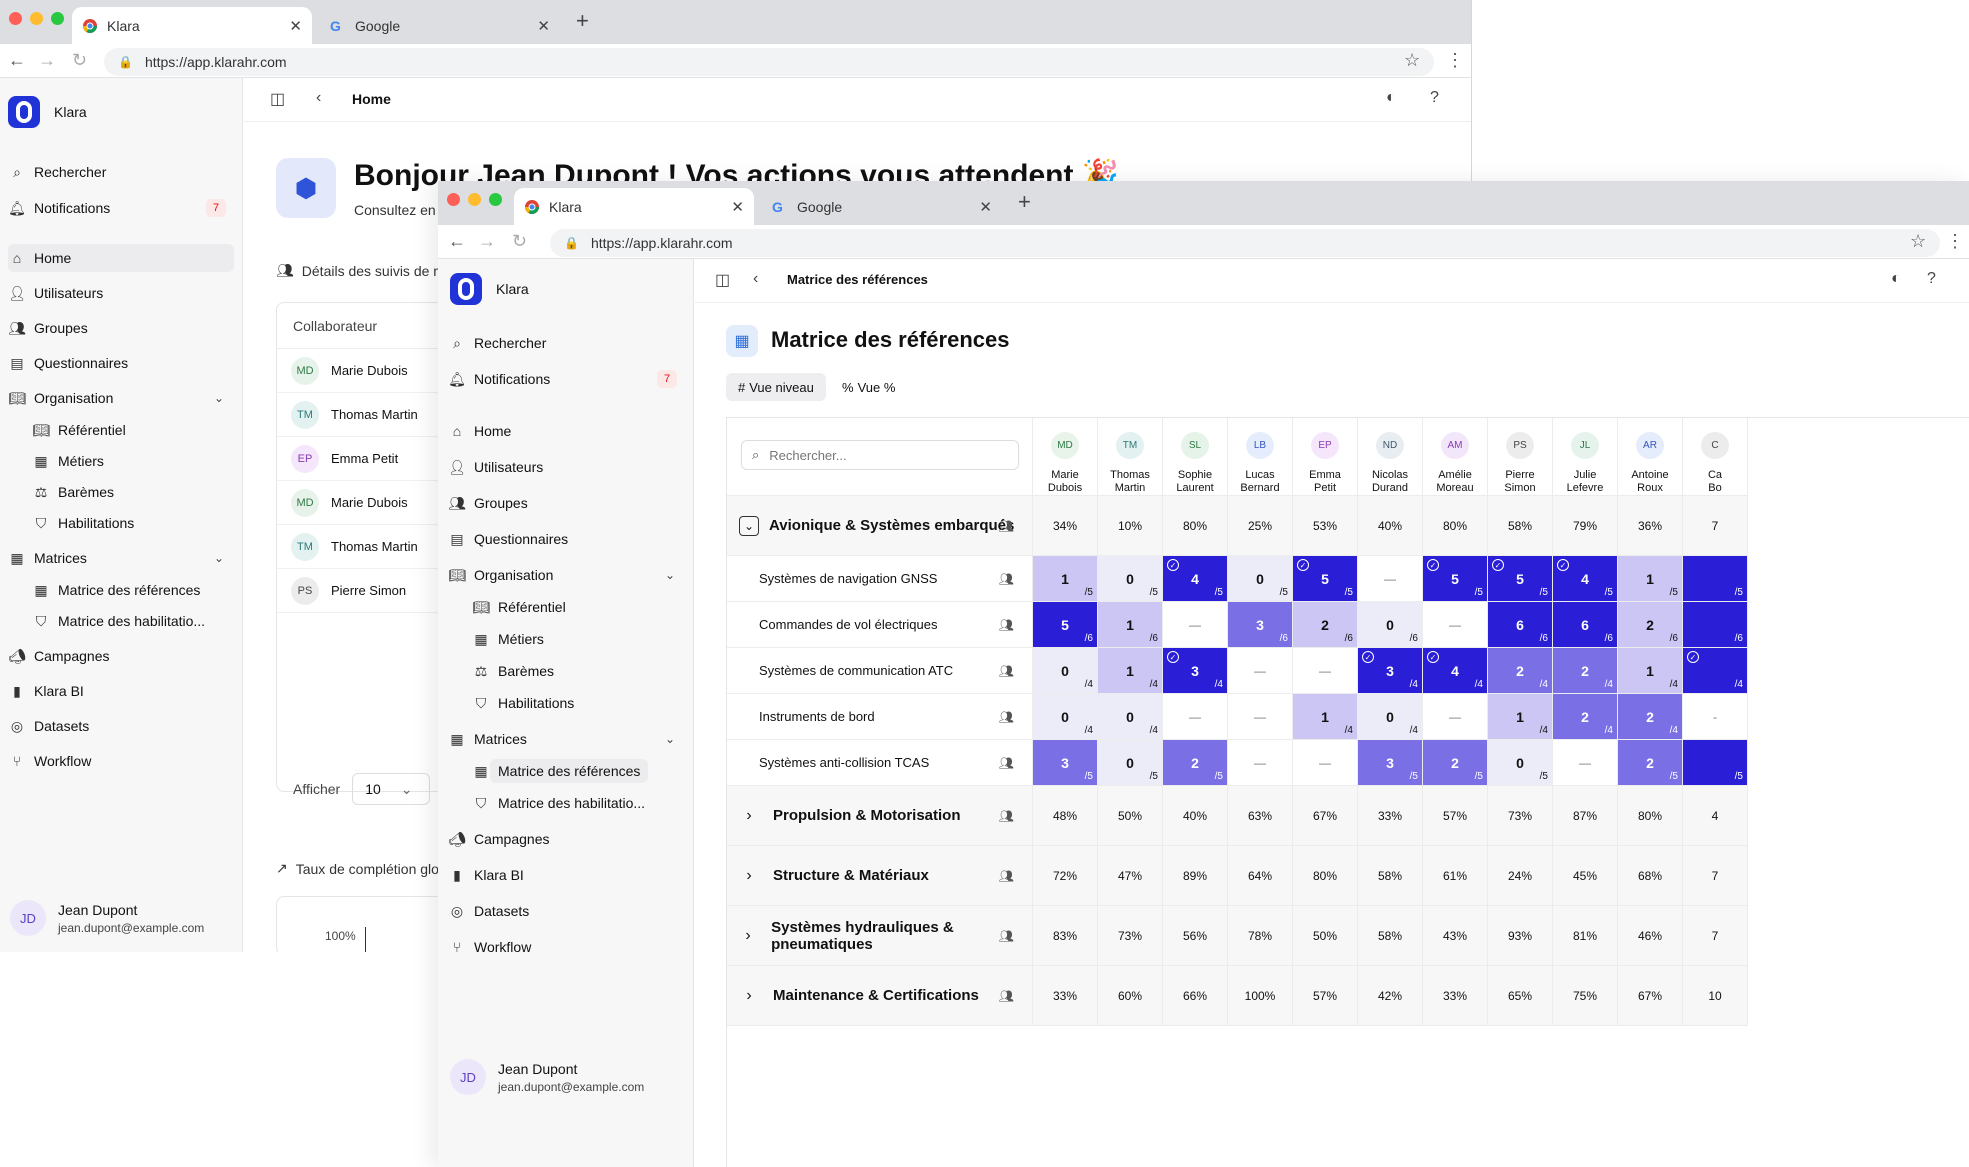  I want to click on palette-icon: ◐, so click(1391, 98).